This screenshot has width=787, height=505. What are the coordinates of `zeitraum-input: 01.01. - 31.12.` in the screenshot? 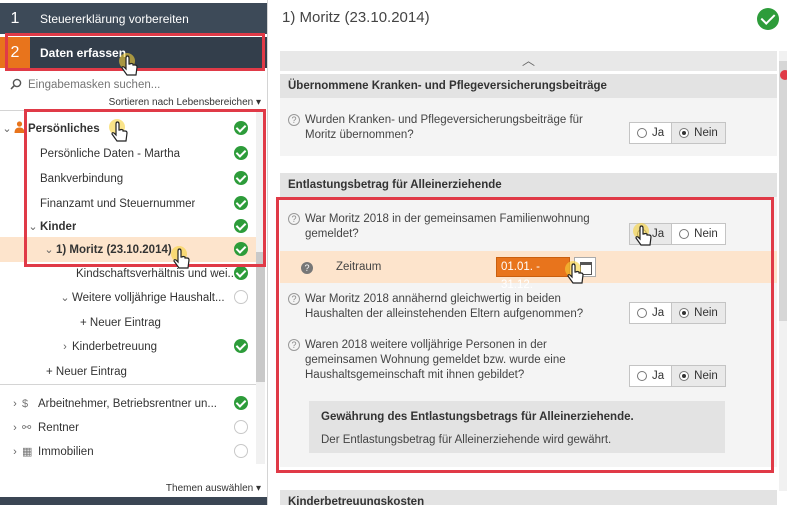 It's located at (533, 274).